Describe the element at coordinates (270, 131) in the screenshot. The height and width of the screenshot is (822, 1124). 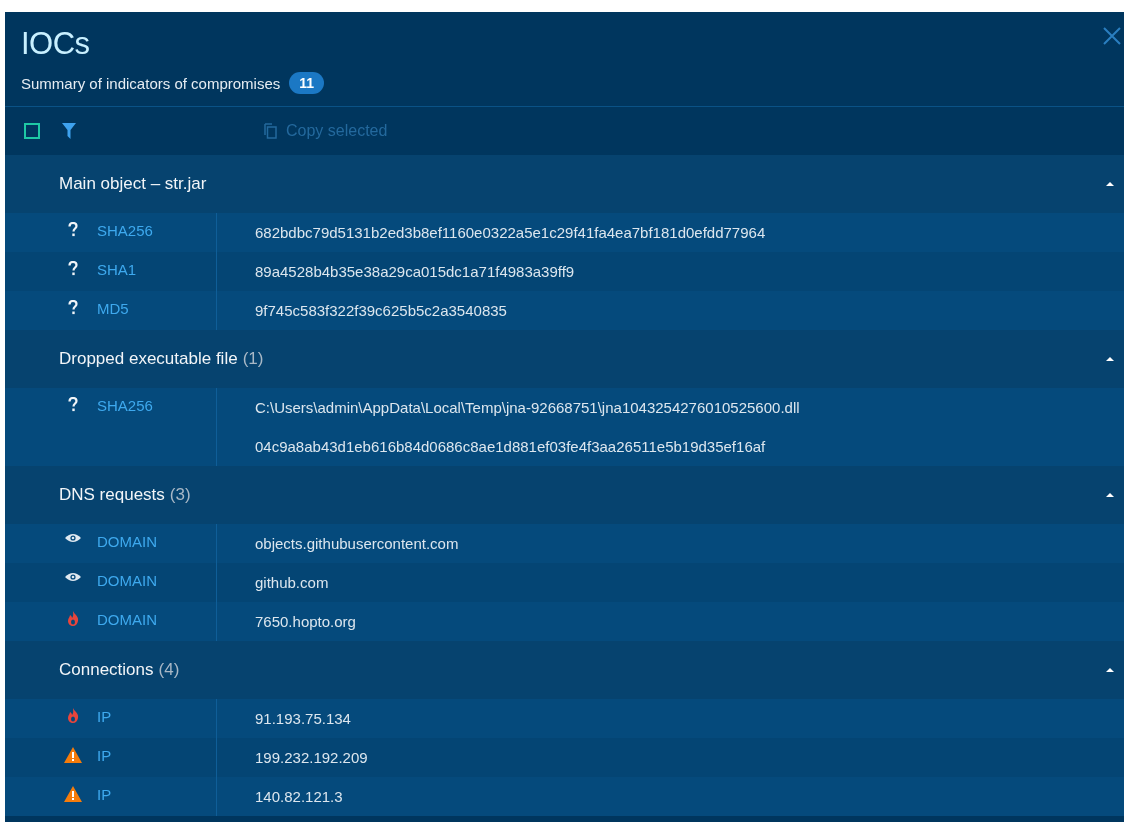
I see `copy-icon` at that location.